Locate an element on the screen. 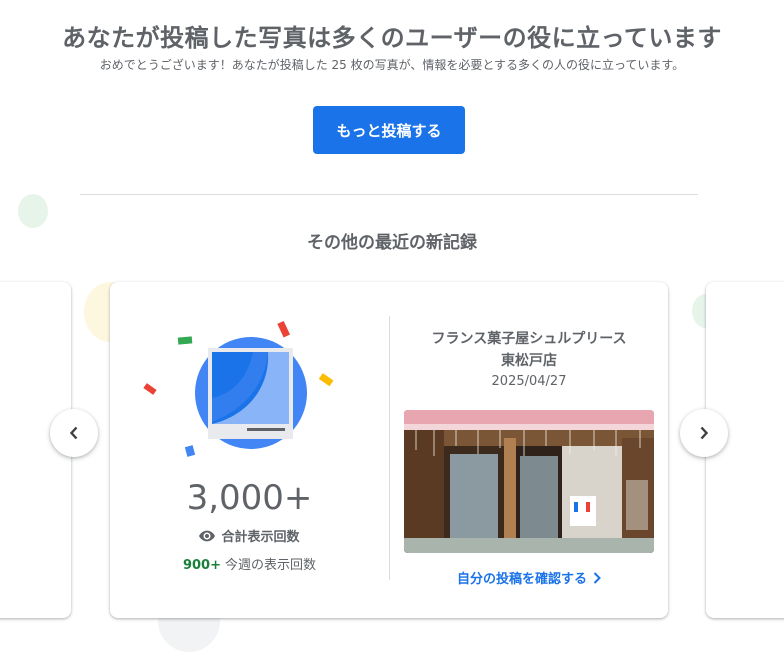 The image size is (784, 667). weekly-views: 900+ 今週の表示回数 is located at coordinates (249, 563).